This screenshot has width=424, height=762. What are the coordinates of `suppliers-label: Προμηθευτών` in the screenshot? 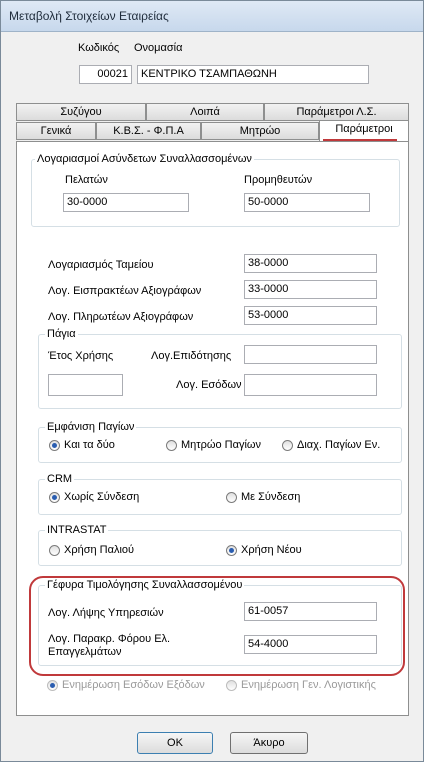 It's located at (278, 180).